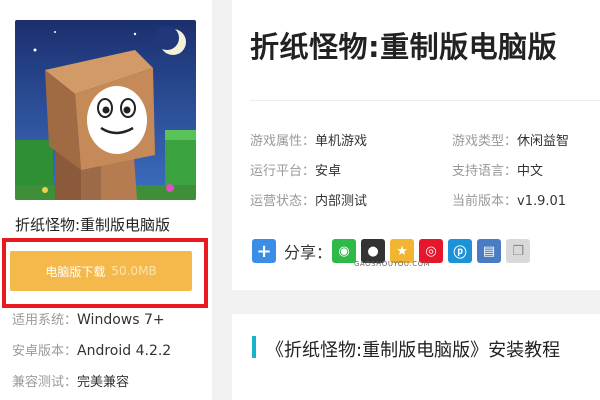 The width and height of the screenshot is (600, 400). What do you see at coordinates (308, 252) in the screenshot?
I see `share-label: 分享：` at bounding box center [308, 252].